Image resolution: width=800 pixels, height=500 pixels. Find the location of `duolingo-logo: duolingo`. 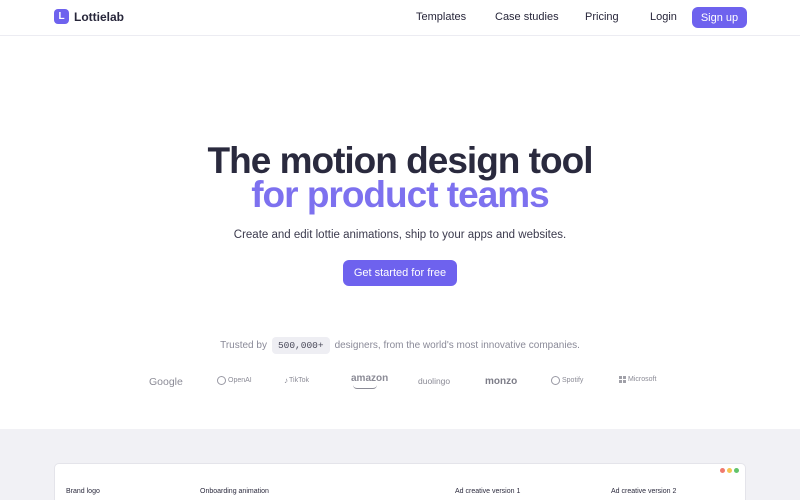

duolingo-logo: duolingo is located at coordinates (434, 381).